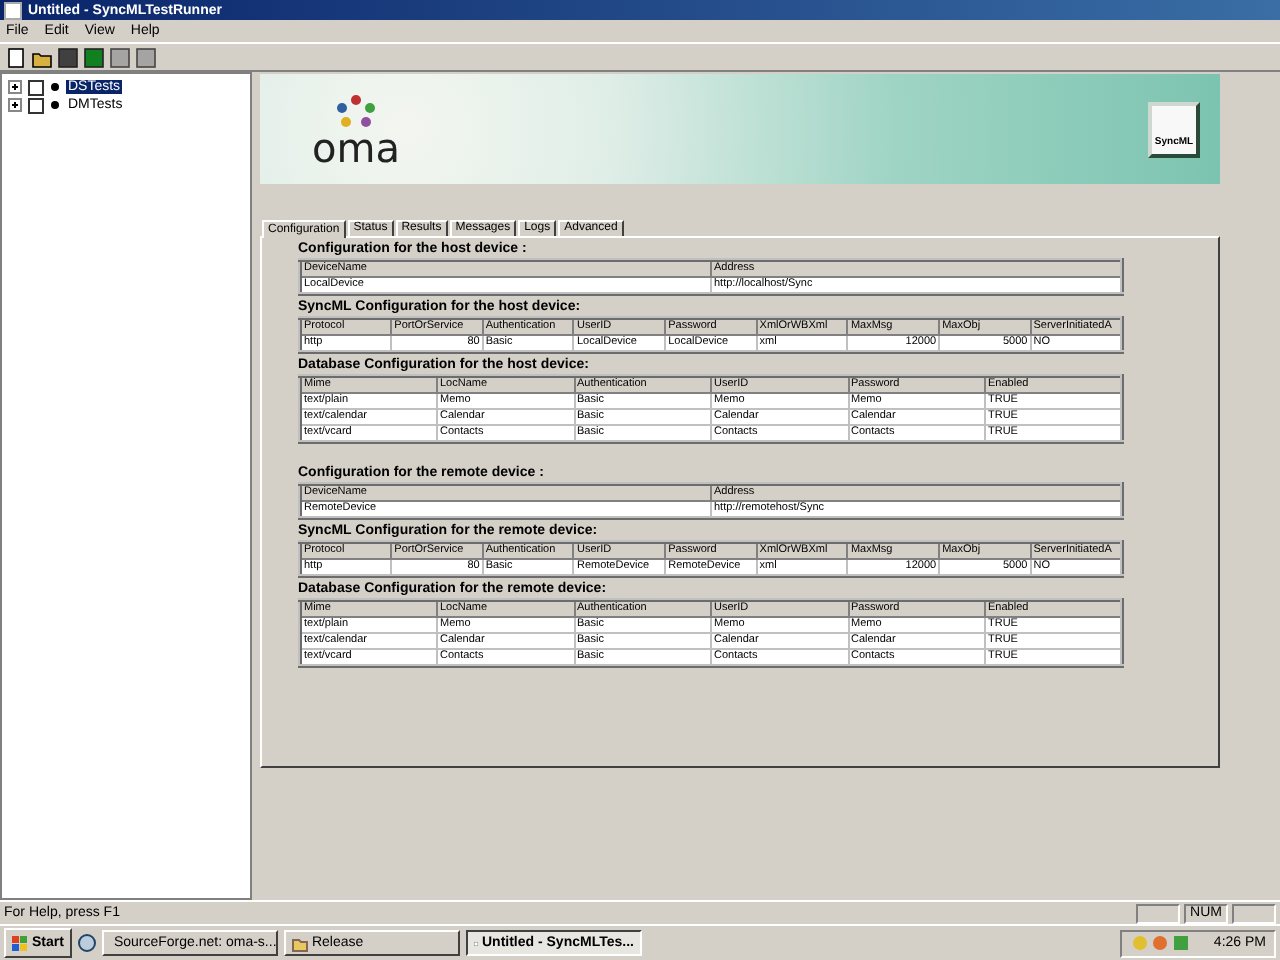 Image resolution: width=1280 pixels, height=960 pixels. What do you see at coordinates (355, 111) in the screenshot?
I see `dots-logo-icon` at bounding box center [355, 111].